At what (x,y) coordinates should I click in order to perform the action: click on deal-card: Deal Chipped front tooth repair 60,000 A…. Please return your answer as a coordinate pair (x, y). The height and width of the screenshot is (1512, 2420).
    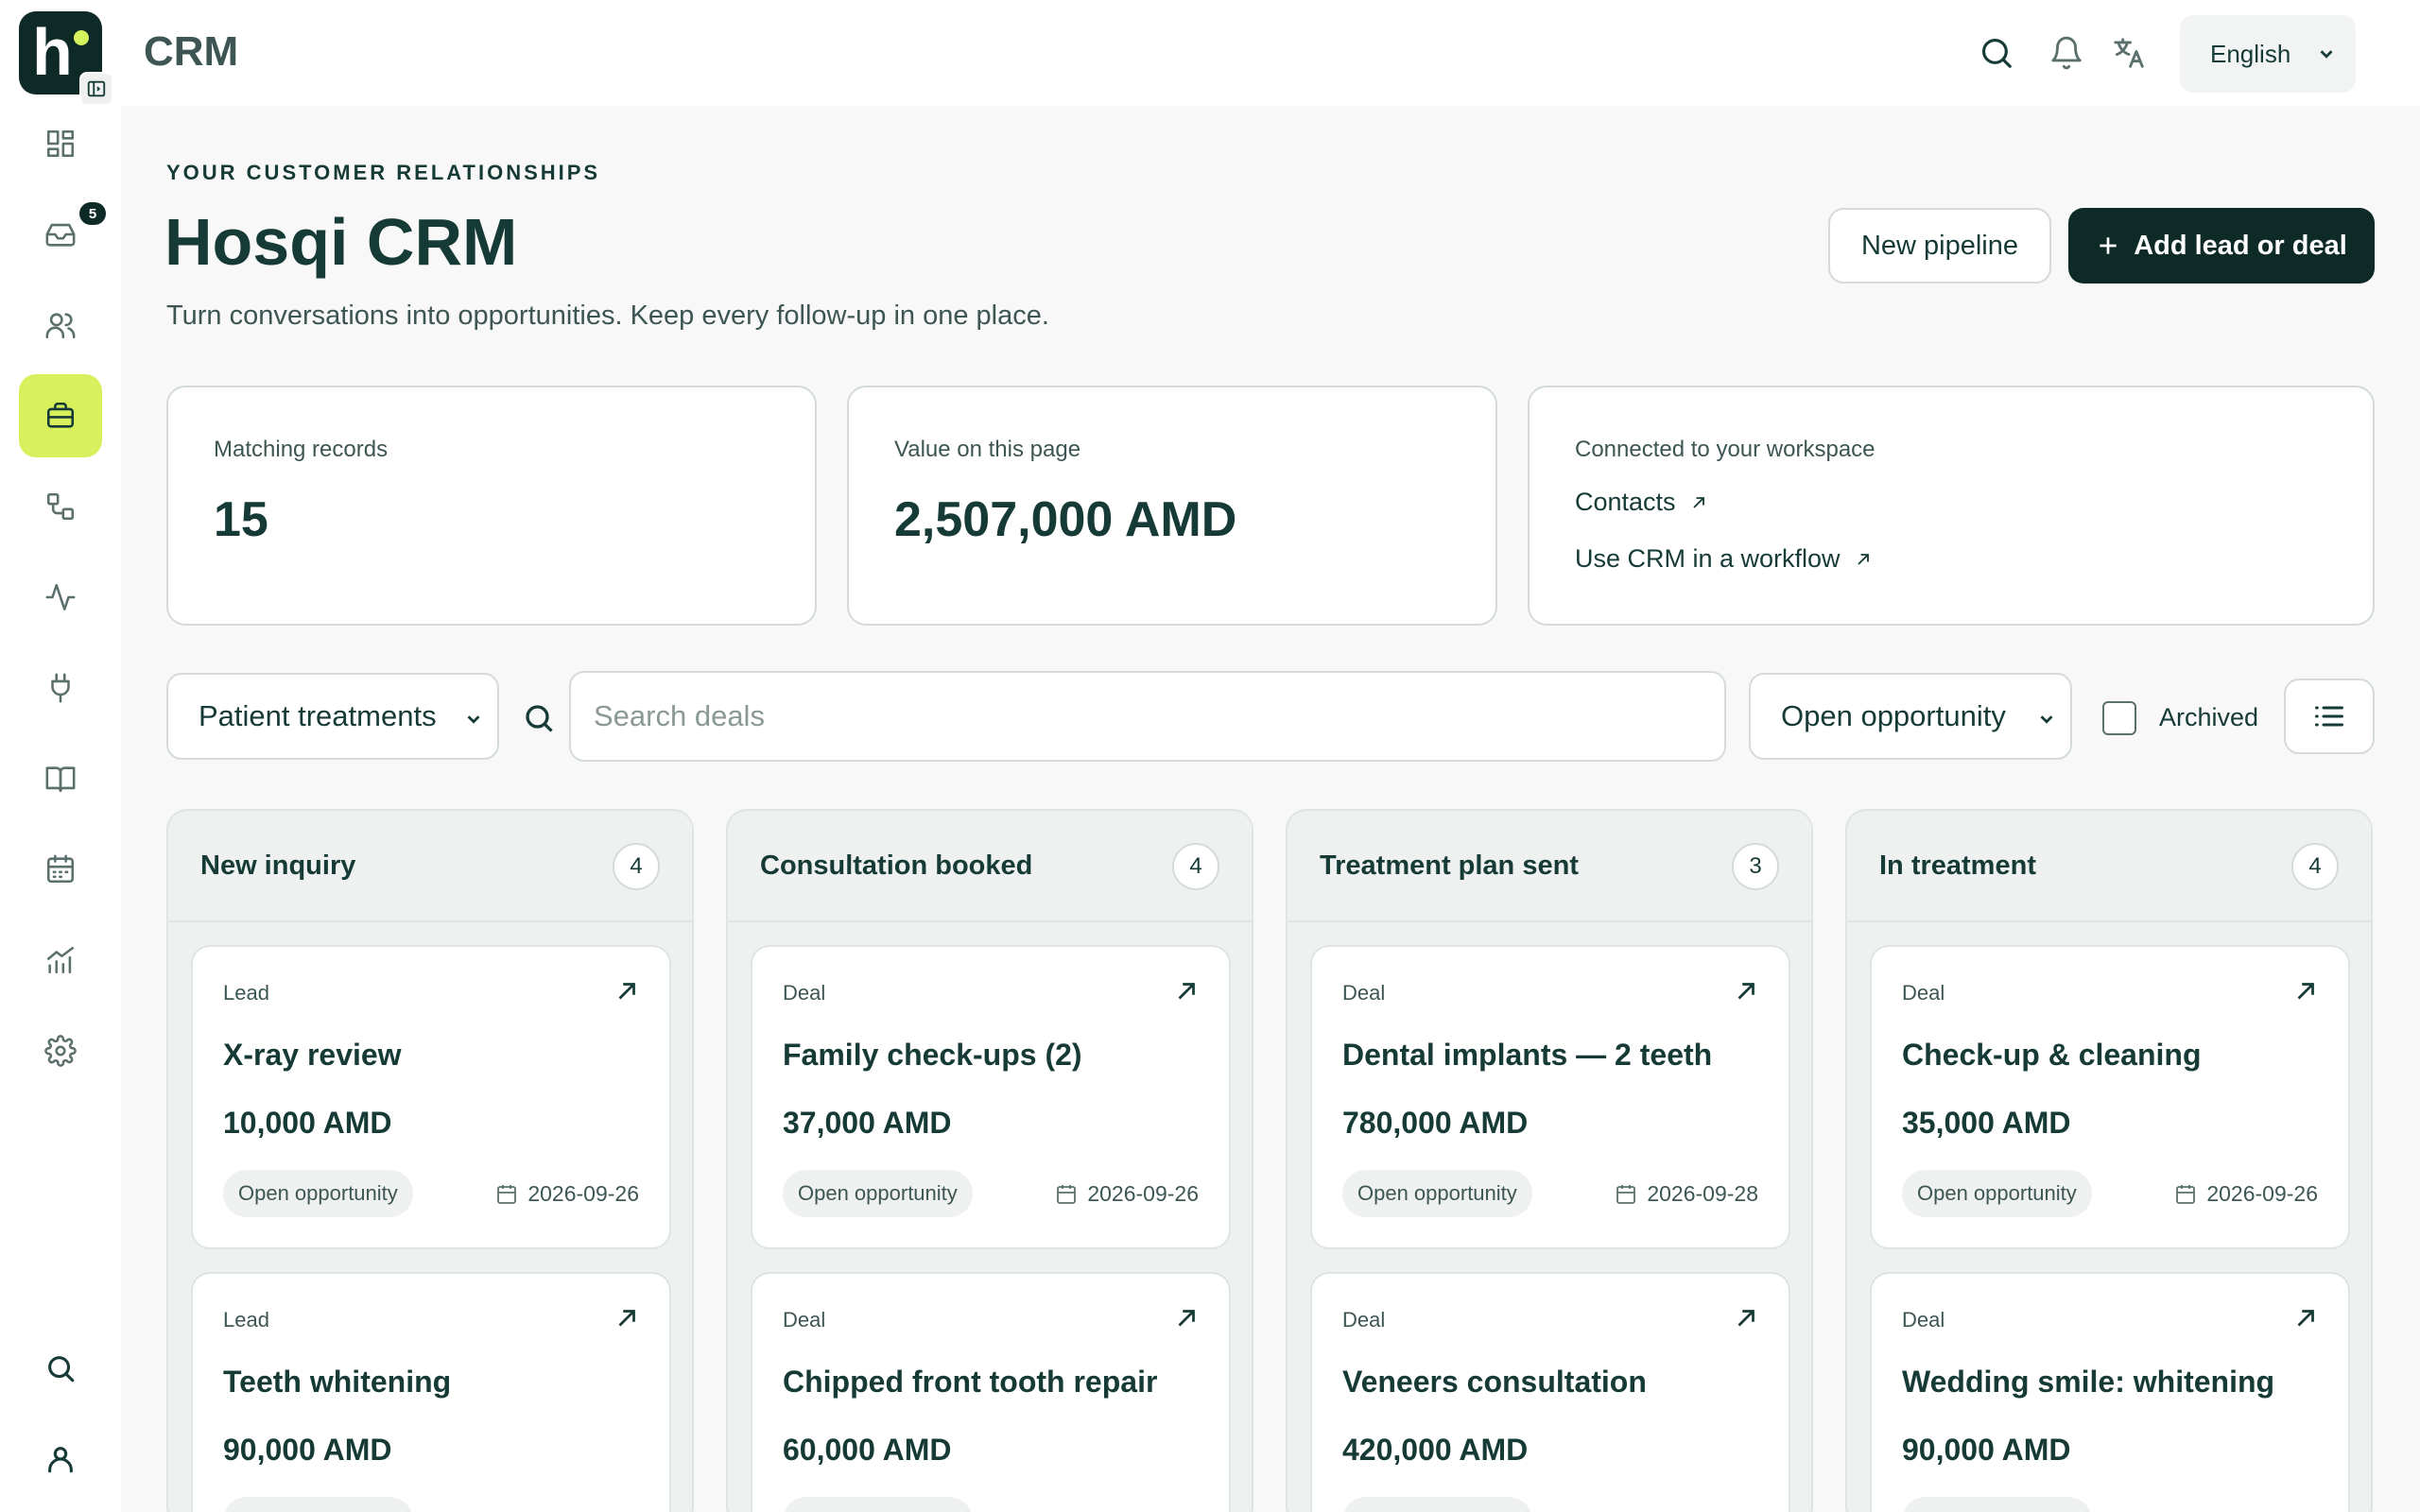
    Looking at the image, I should click on (991, 1392).